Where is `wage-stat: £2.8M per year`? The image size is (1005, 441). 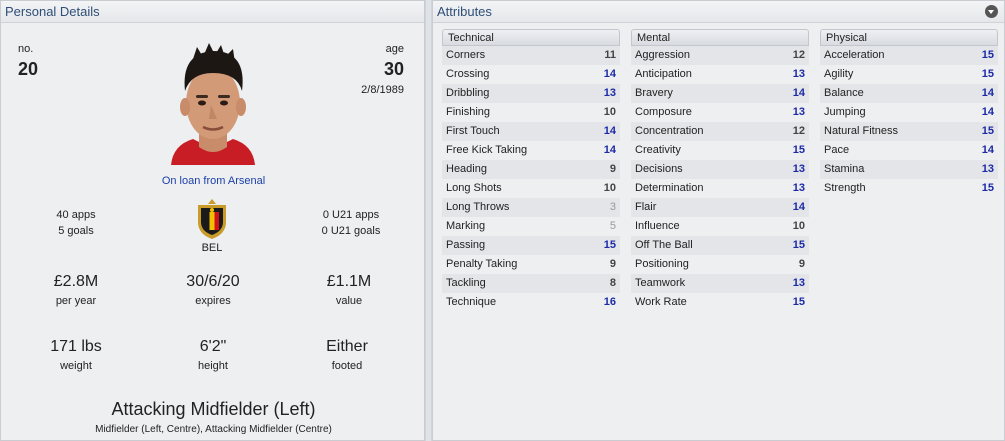 wage-stat: £2.8M per year is located at coordinates (76, 290).